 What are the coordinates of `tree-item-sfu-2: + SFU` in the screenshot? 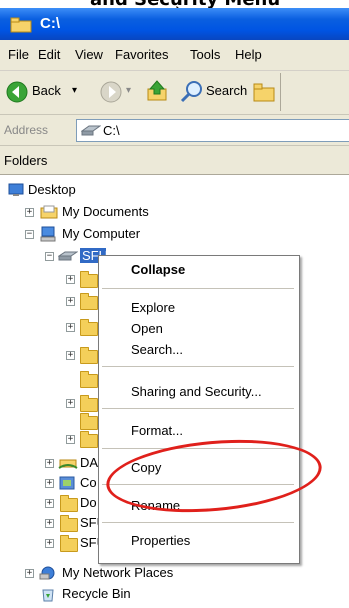 It's located at (53, 543).